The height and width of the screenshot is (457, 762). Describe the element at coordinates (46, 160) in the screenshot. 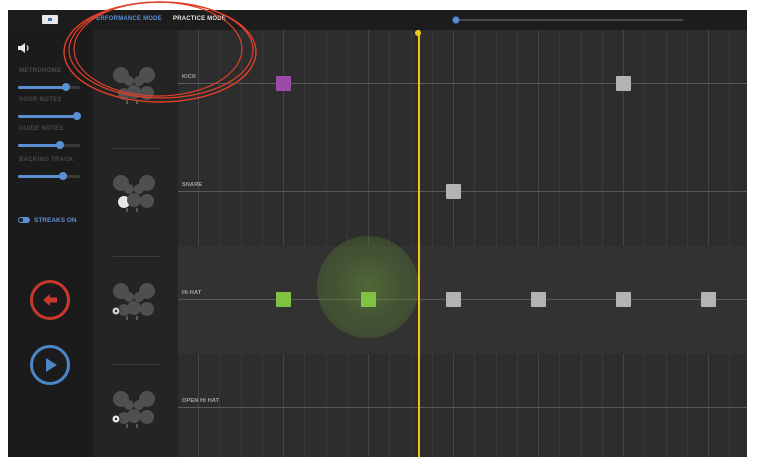

I see `backing-track-label: BACKING TRACK` at that location.